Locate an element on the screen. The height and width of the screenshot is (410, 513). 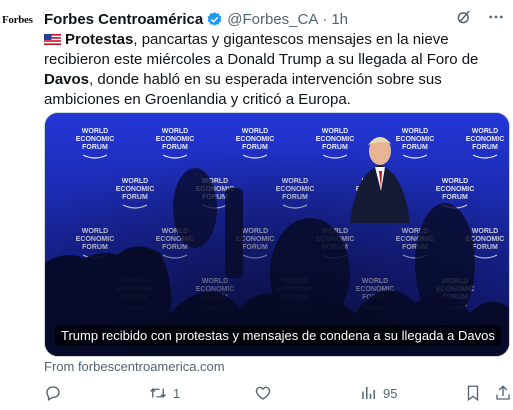
reply-icon is located at coordinates (53, 393).